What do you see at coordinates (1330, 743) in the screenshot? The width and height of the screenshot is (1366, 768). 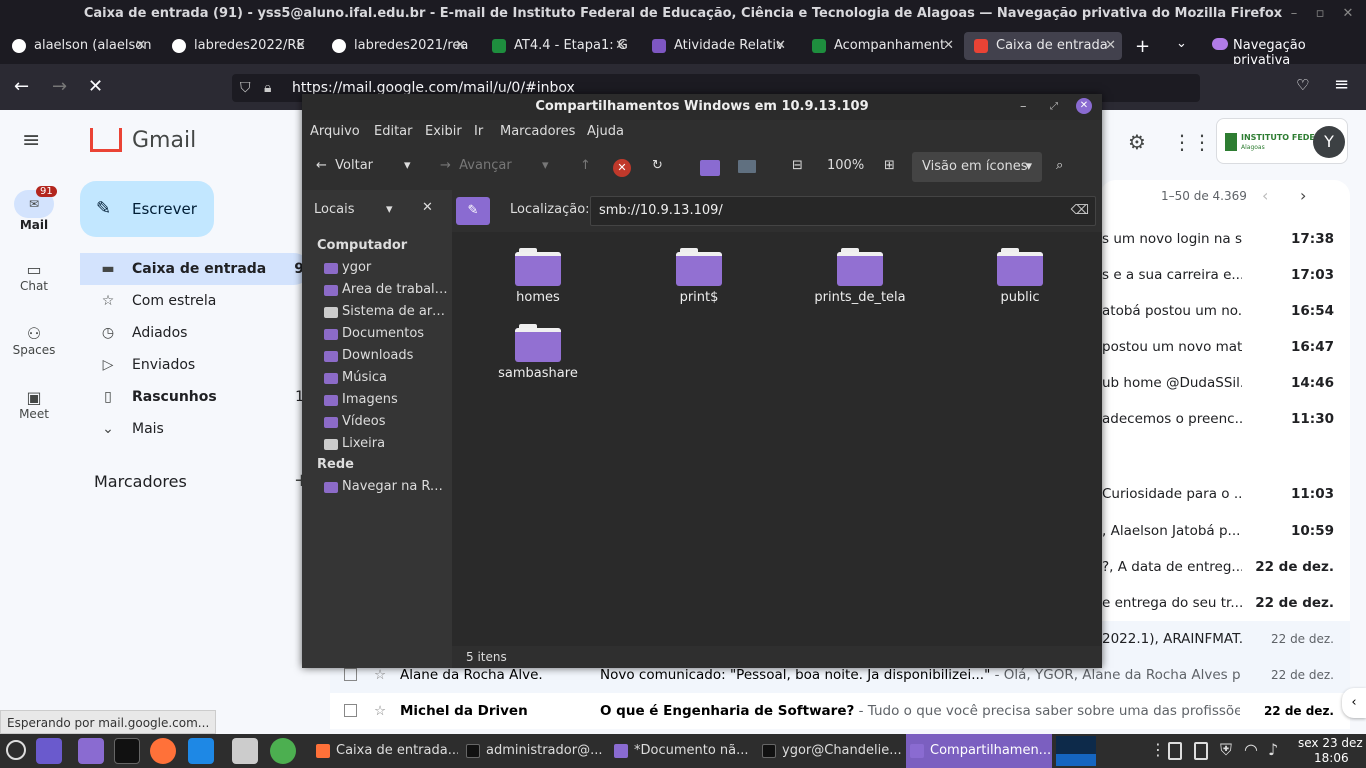 I see `clock-date: sex 23 dez` at bounding box center [1330, 743].